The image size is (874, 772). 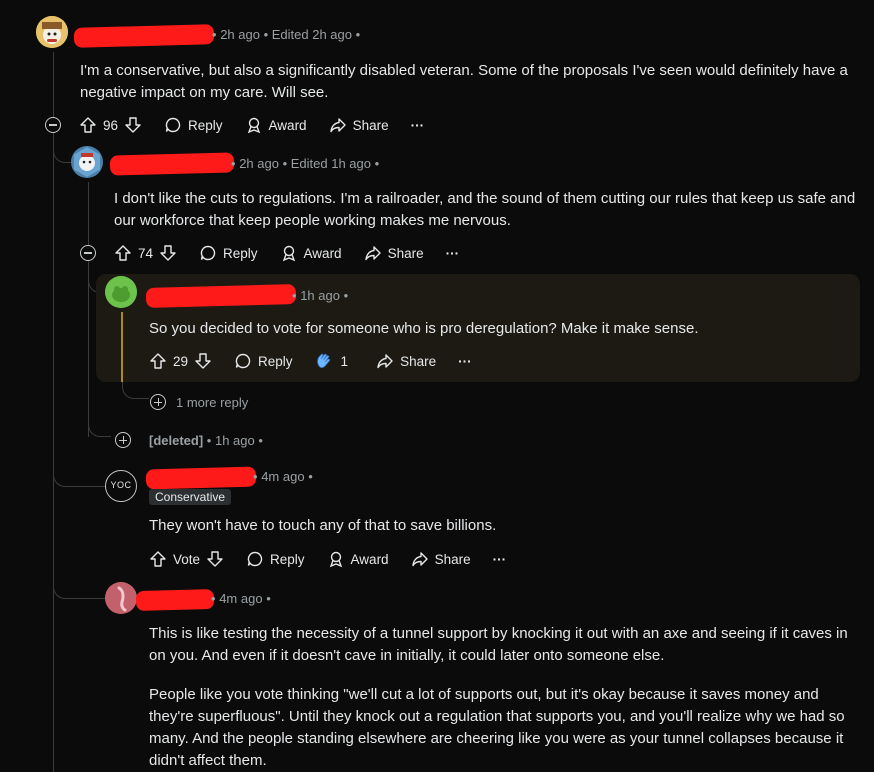 I want to click on vote-group: 29, so click(x=180, y=361).